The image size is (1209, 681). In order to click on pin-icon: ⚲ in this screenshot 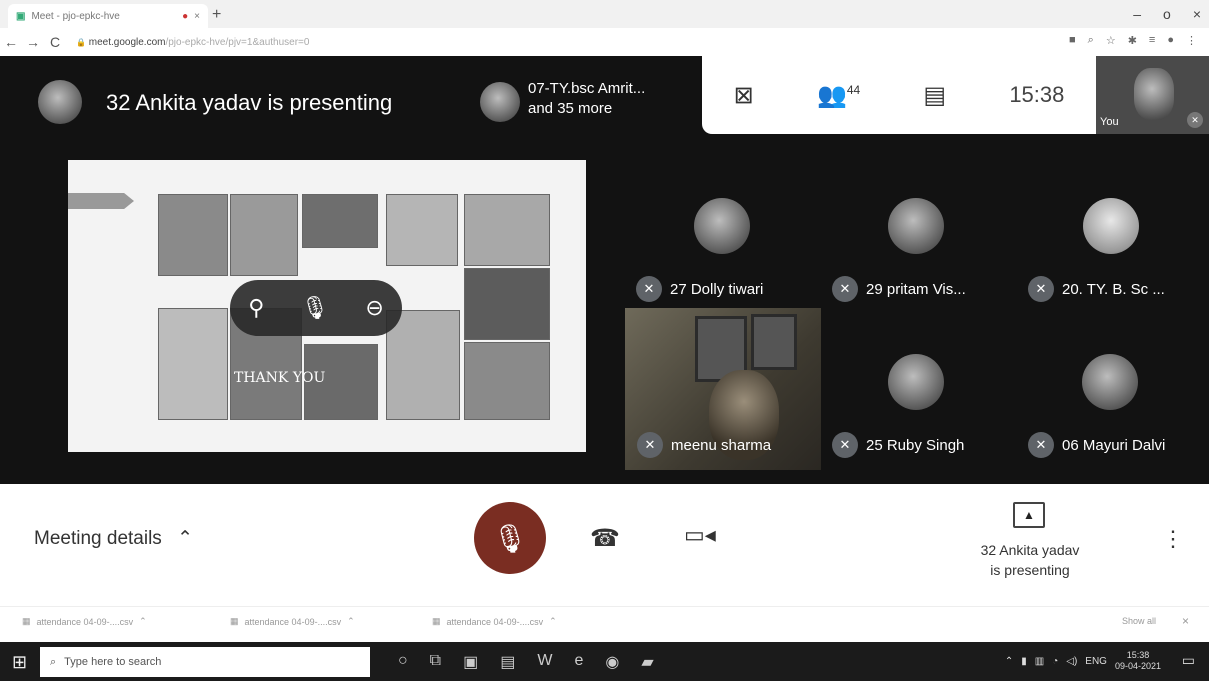, I will do `click(256, 308)`.